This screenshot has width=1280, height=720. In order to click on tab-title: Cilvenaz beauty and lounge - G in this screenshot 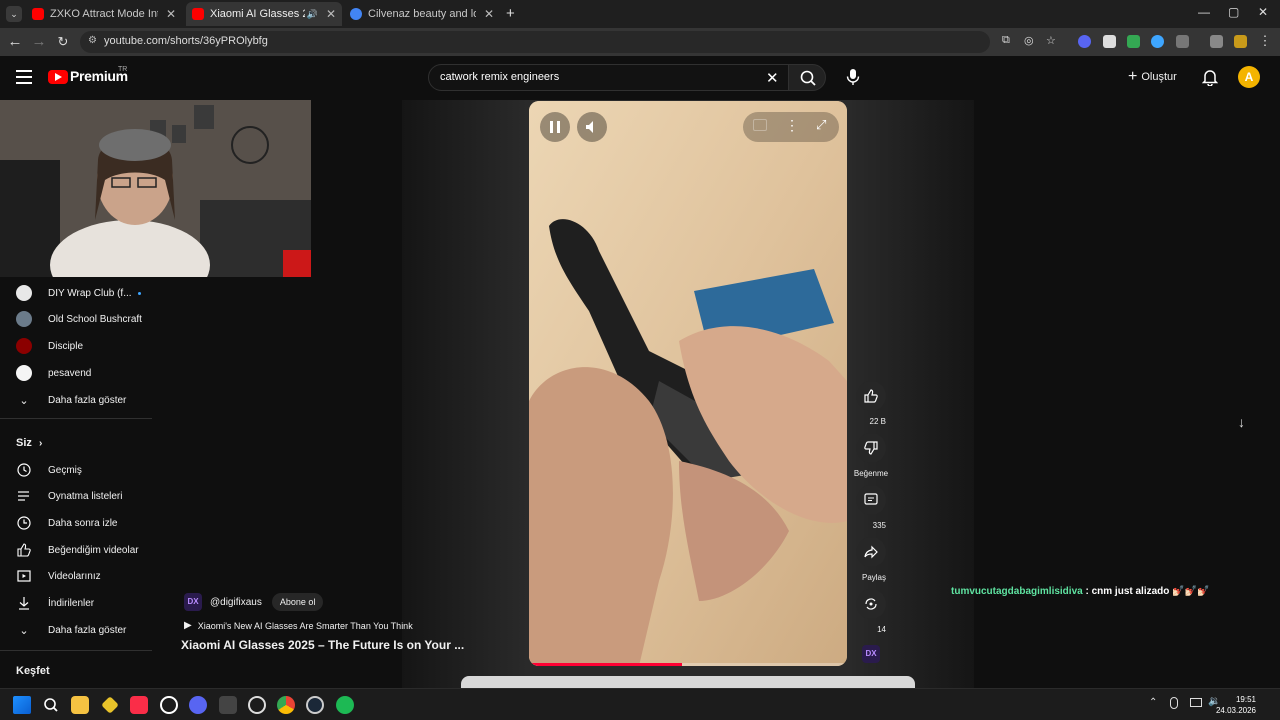, I will do `click(422, 14)`.